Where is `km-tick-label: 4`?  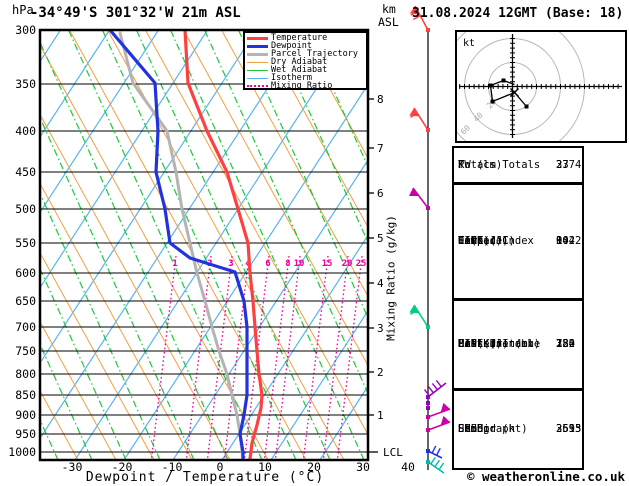
km-tick-label: 4 is located at coordinates (380, 283).